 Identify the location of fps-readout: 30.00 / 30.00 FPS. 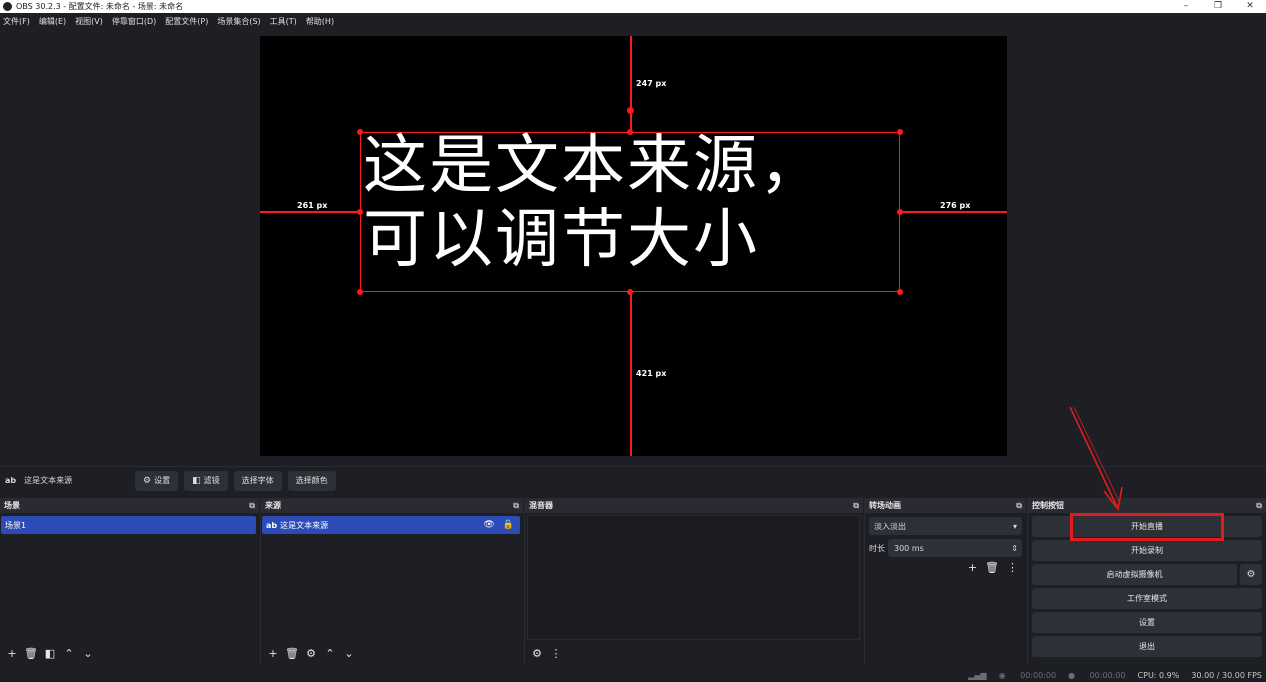
(1226, 675).